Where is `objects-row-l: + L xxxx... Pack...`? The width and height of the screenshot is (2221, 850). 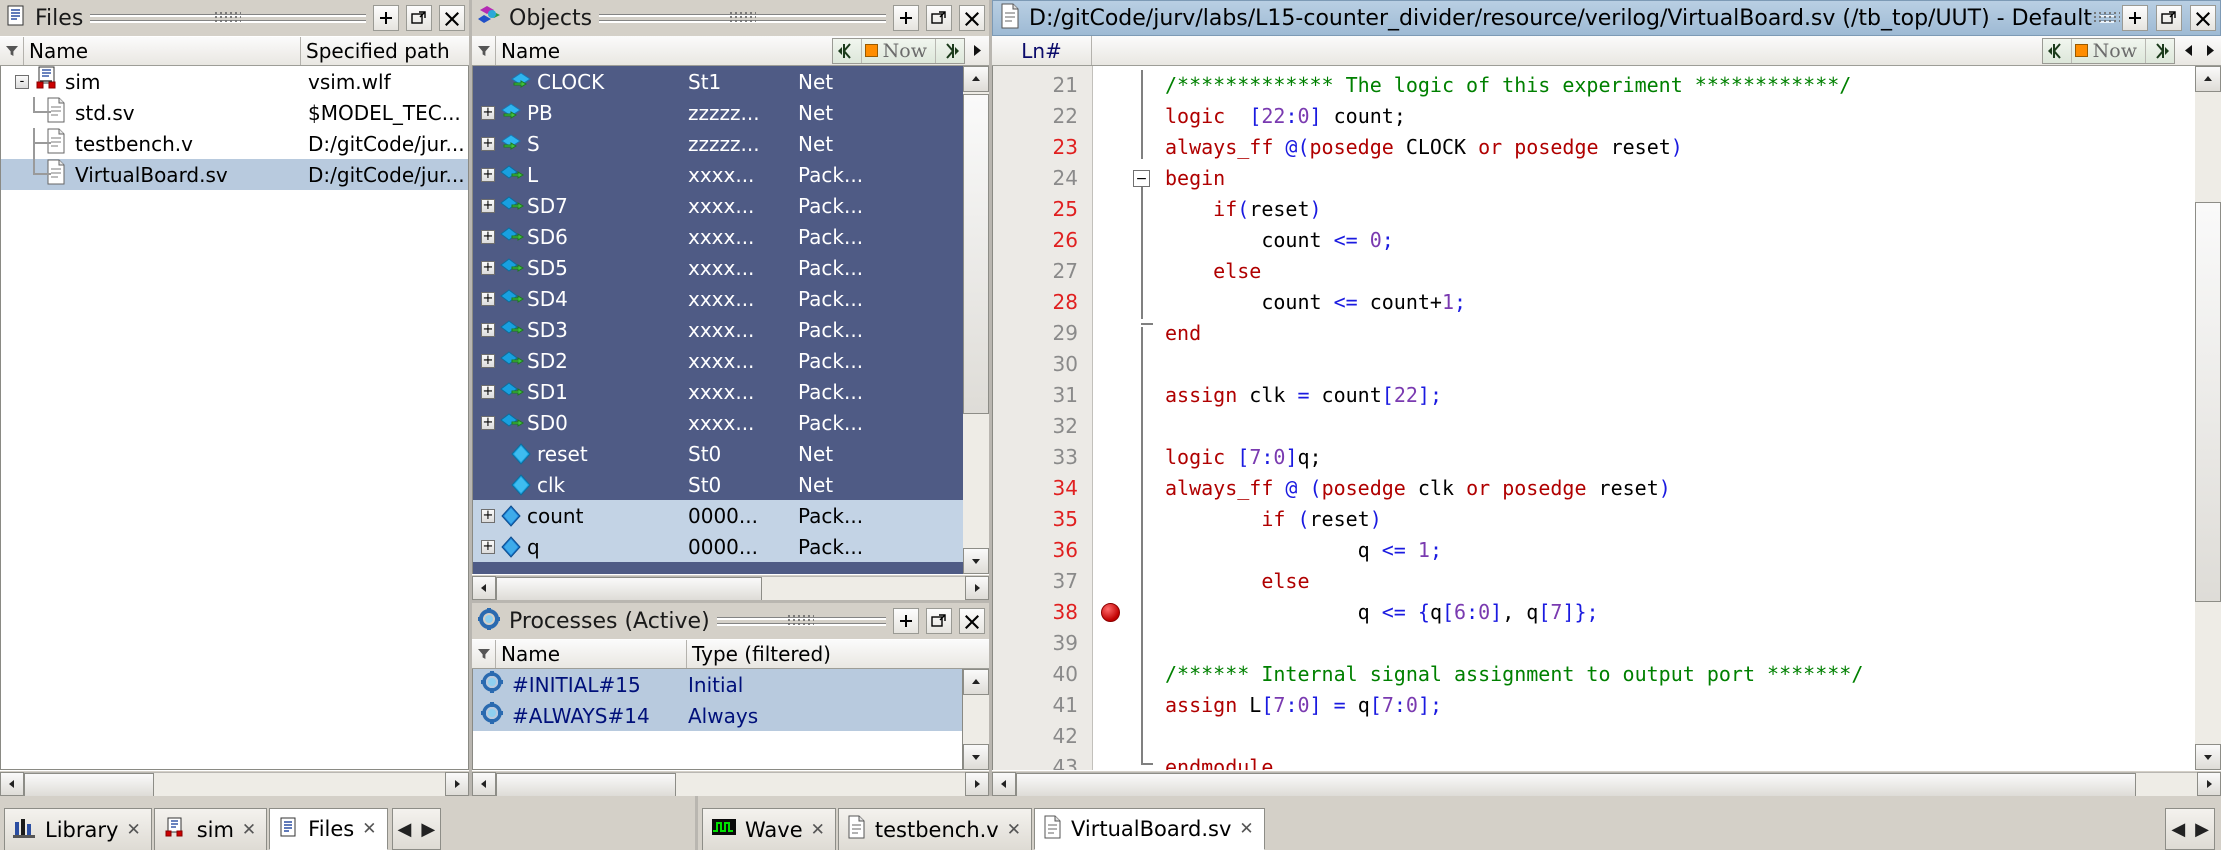 objects-row-l: + L xxxx... Pack... is located at coordinates (718, 174).